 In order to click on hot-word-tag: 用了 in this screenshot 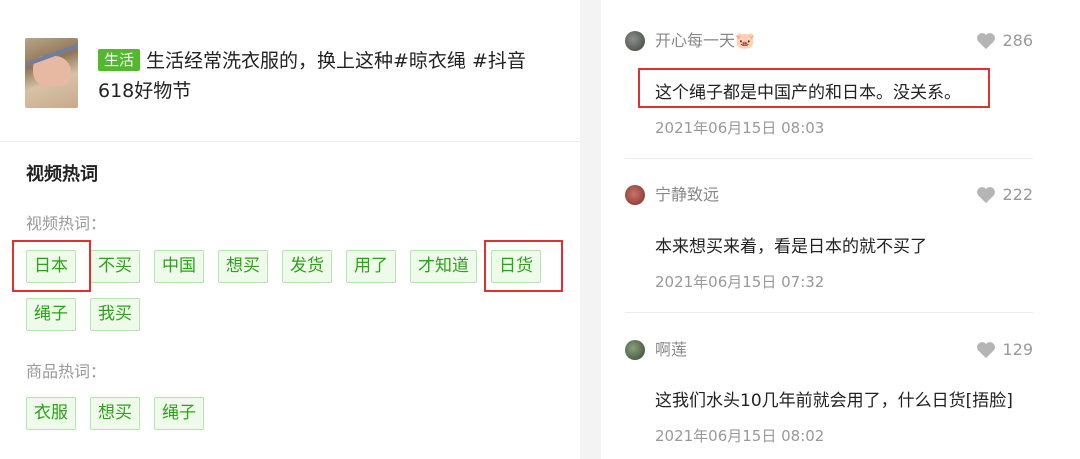, I will do `click(371, 266)`.